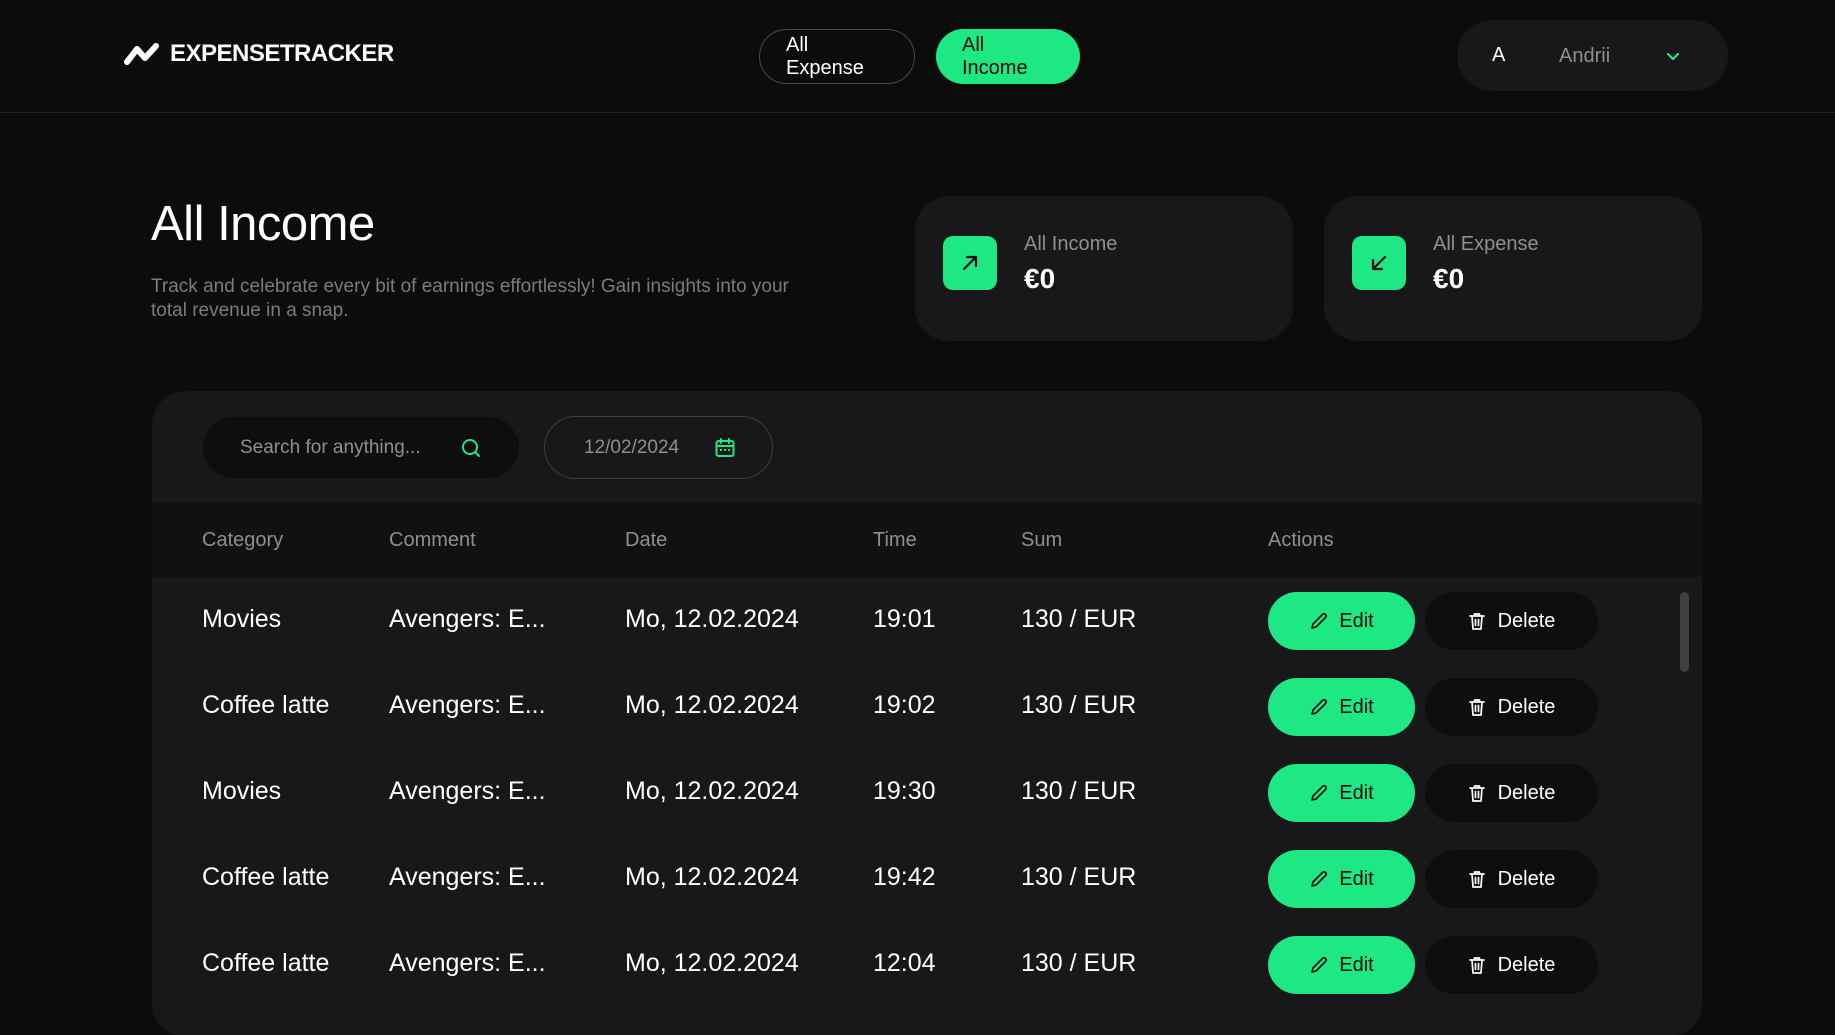  What do you see at coordinates (1585, 56) in the screenshot?
I see `user-name: Andrii` at bounding box center [1585, 56].